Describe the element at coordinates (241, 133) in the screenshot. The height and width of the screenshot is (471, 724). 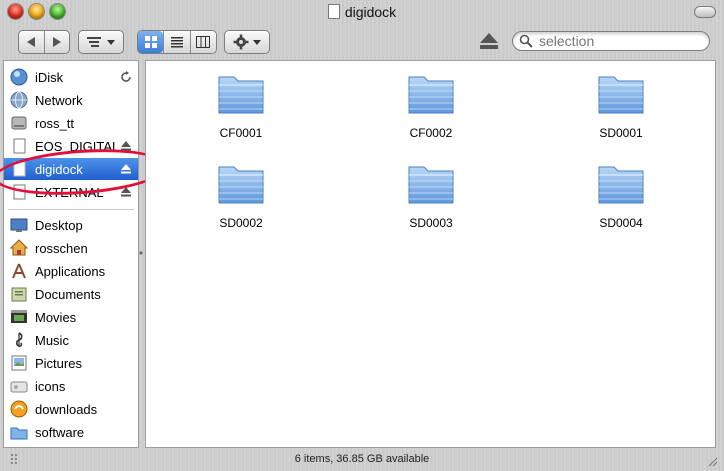
I see `folder-name: CF0001` at that location.